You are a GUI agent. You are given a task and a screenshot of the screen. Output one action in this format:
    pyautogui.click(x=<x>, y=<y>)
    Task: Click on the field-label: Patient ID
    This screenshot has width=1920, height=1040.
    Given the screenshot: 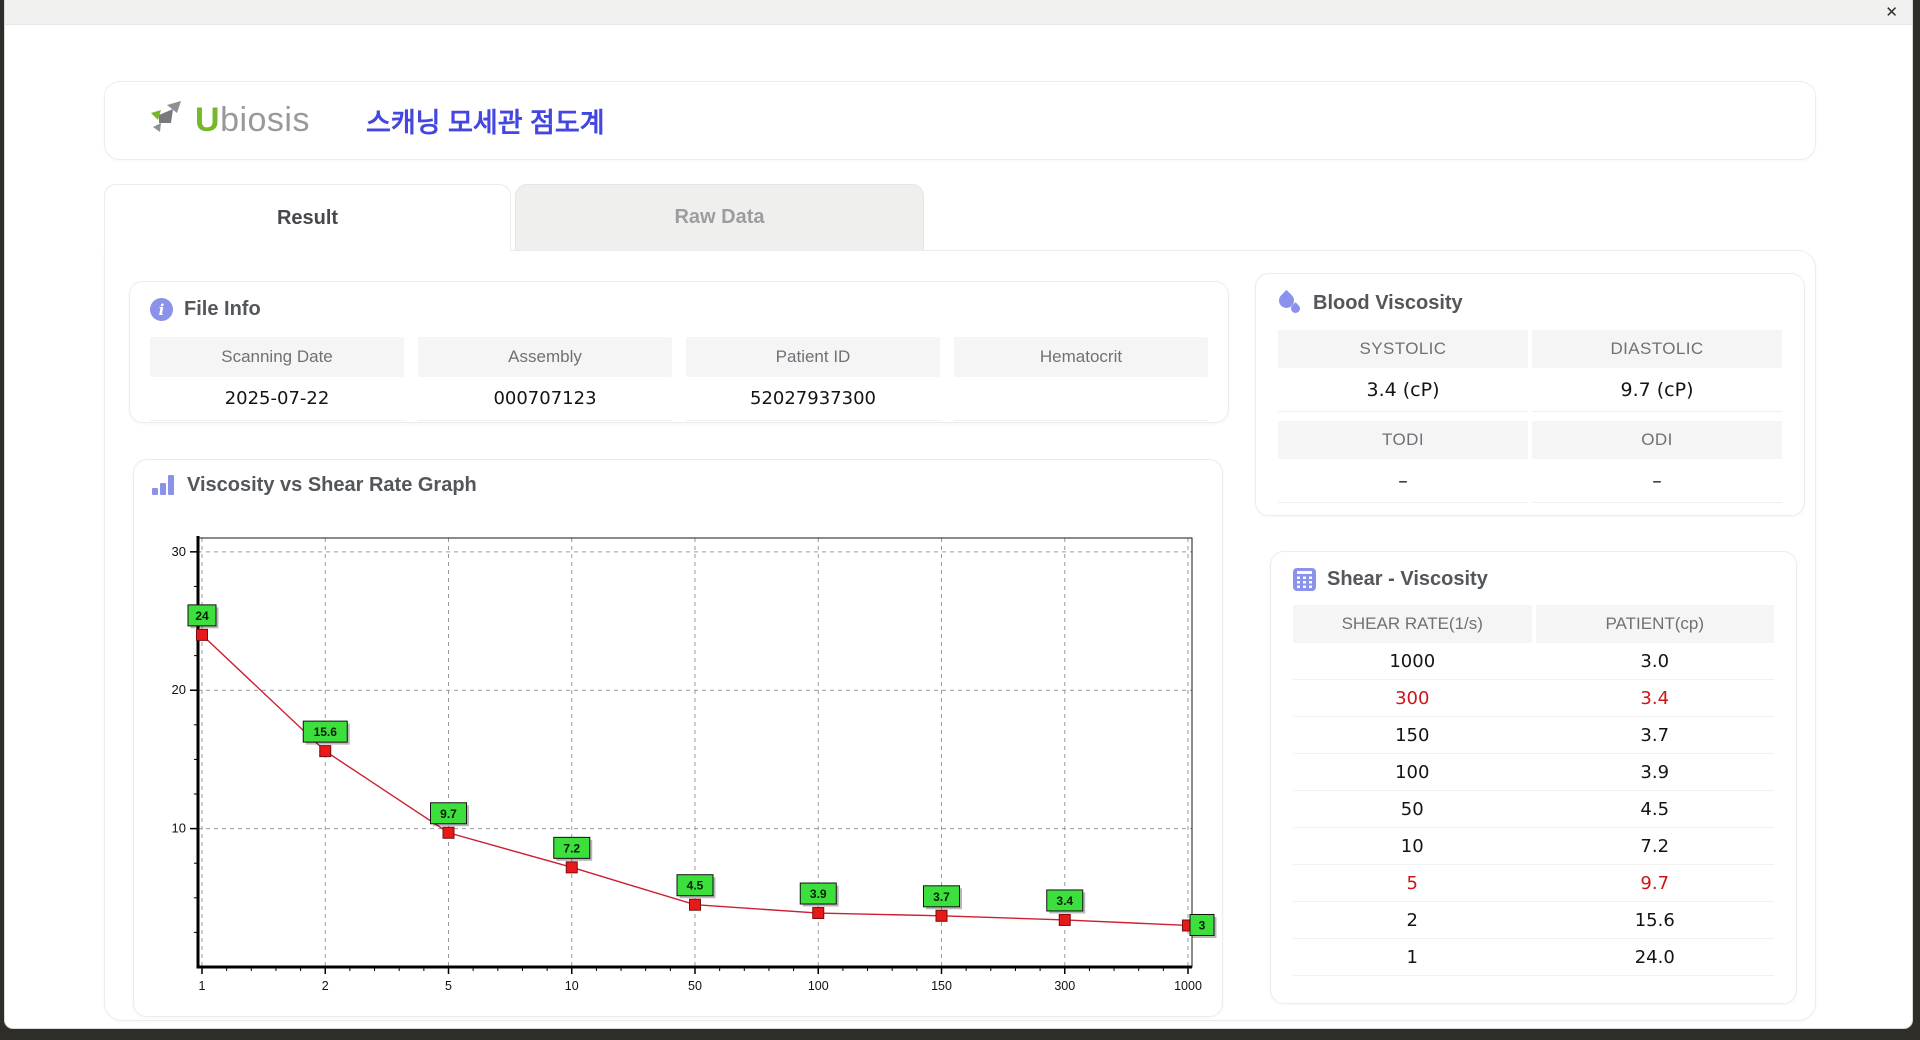 What is the action you would take?
    pyautogui.click(x=813, y=357)
    